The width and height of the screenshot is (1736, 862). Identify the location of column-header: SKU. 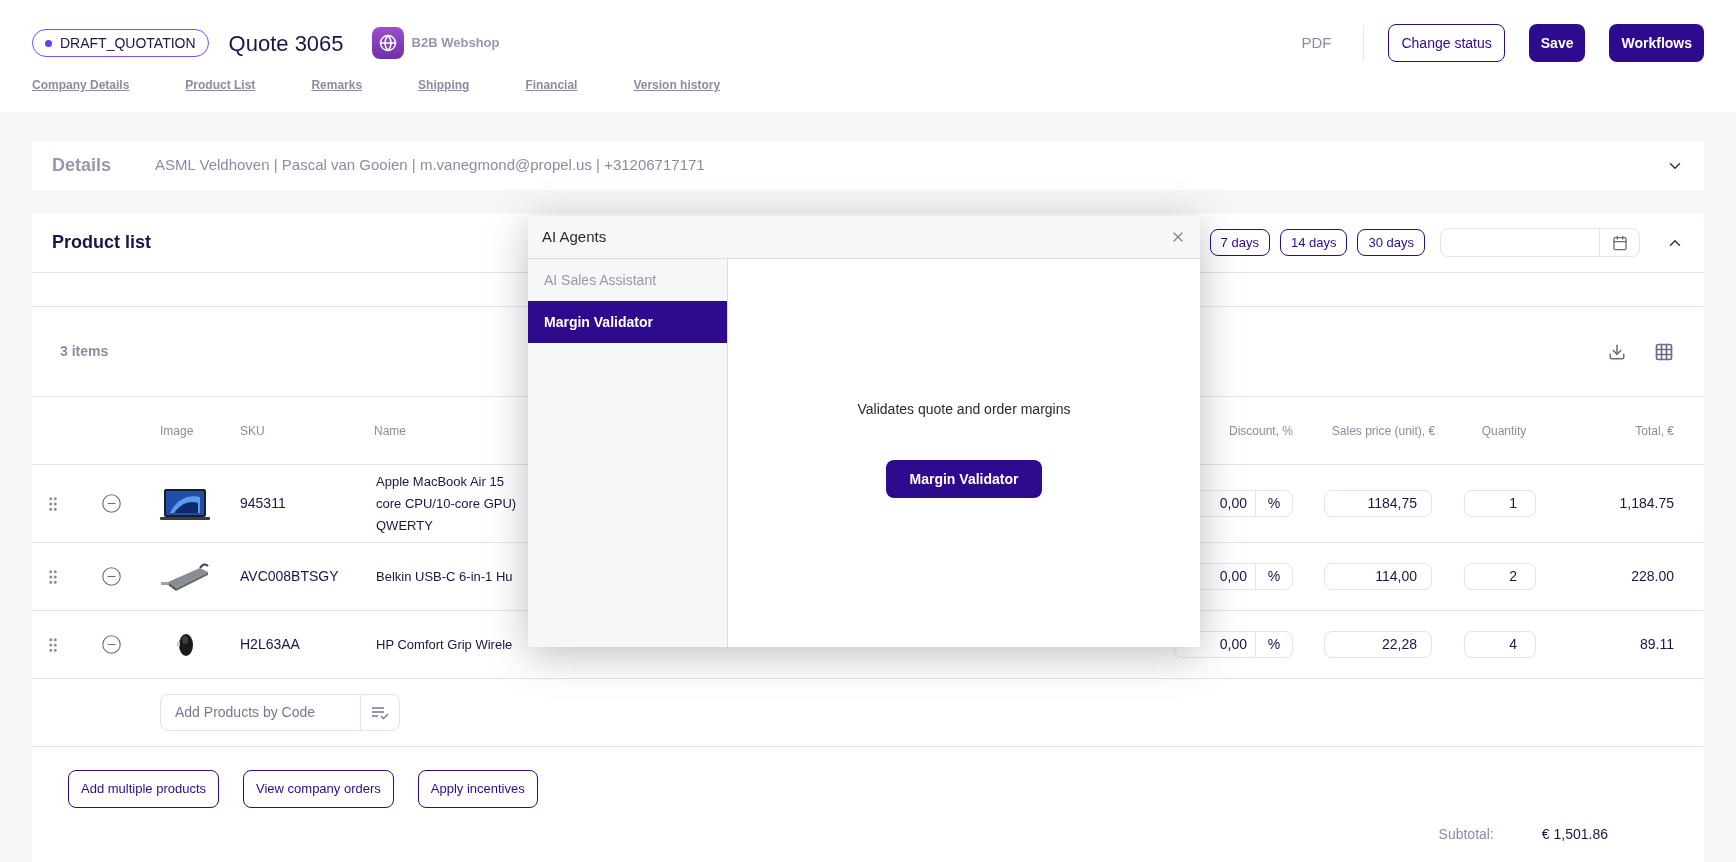
(252, 430).